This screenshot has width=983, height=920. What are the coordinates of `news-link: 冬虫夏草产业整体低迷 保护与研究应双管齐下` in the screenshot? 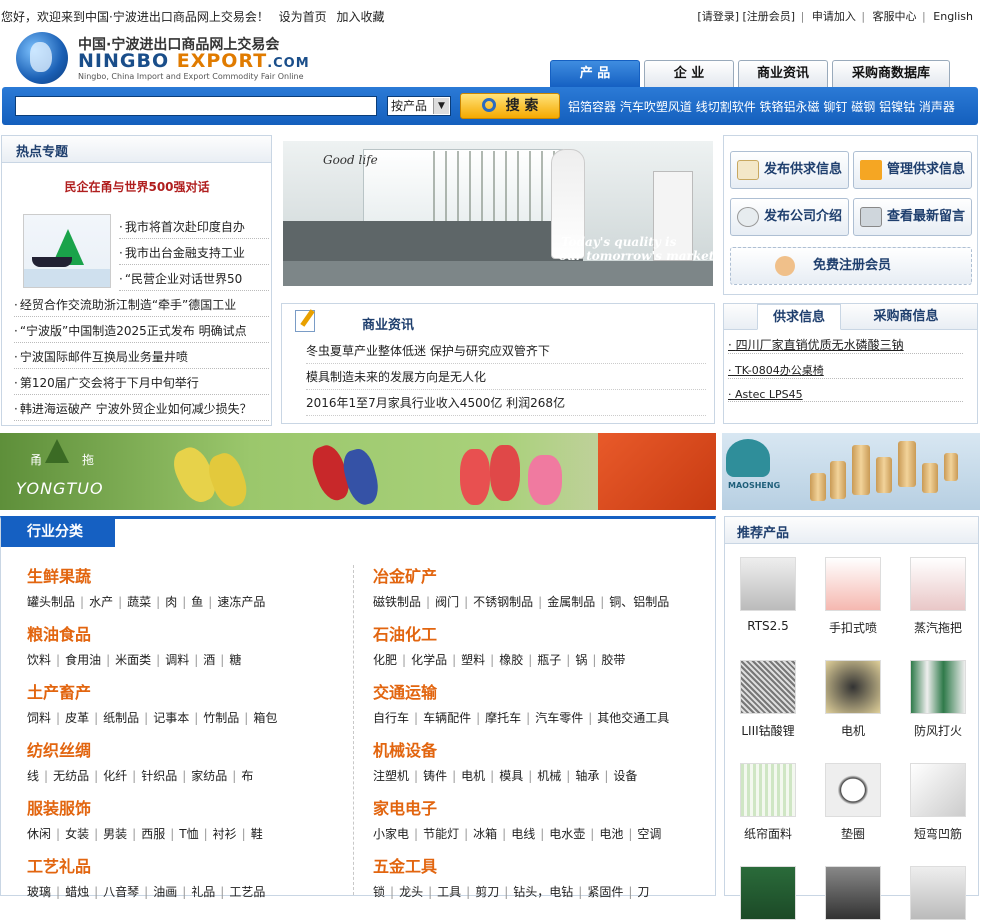 It's located at (506, 353).